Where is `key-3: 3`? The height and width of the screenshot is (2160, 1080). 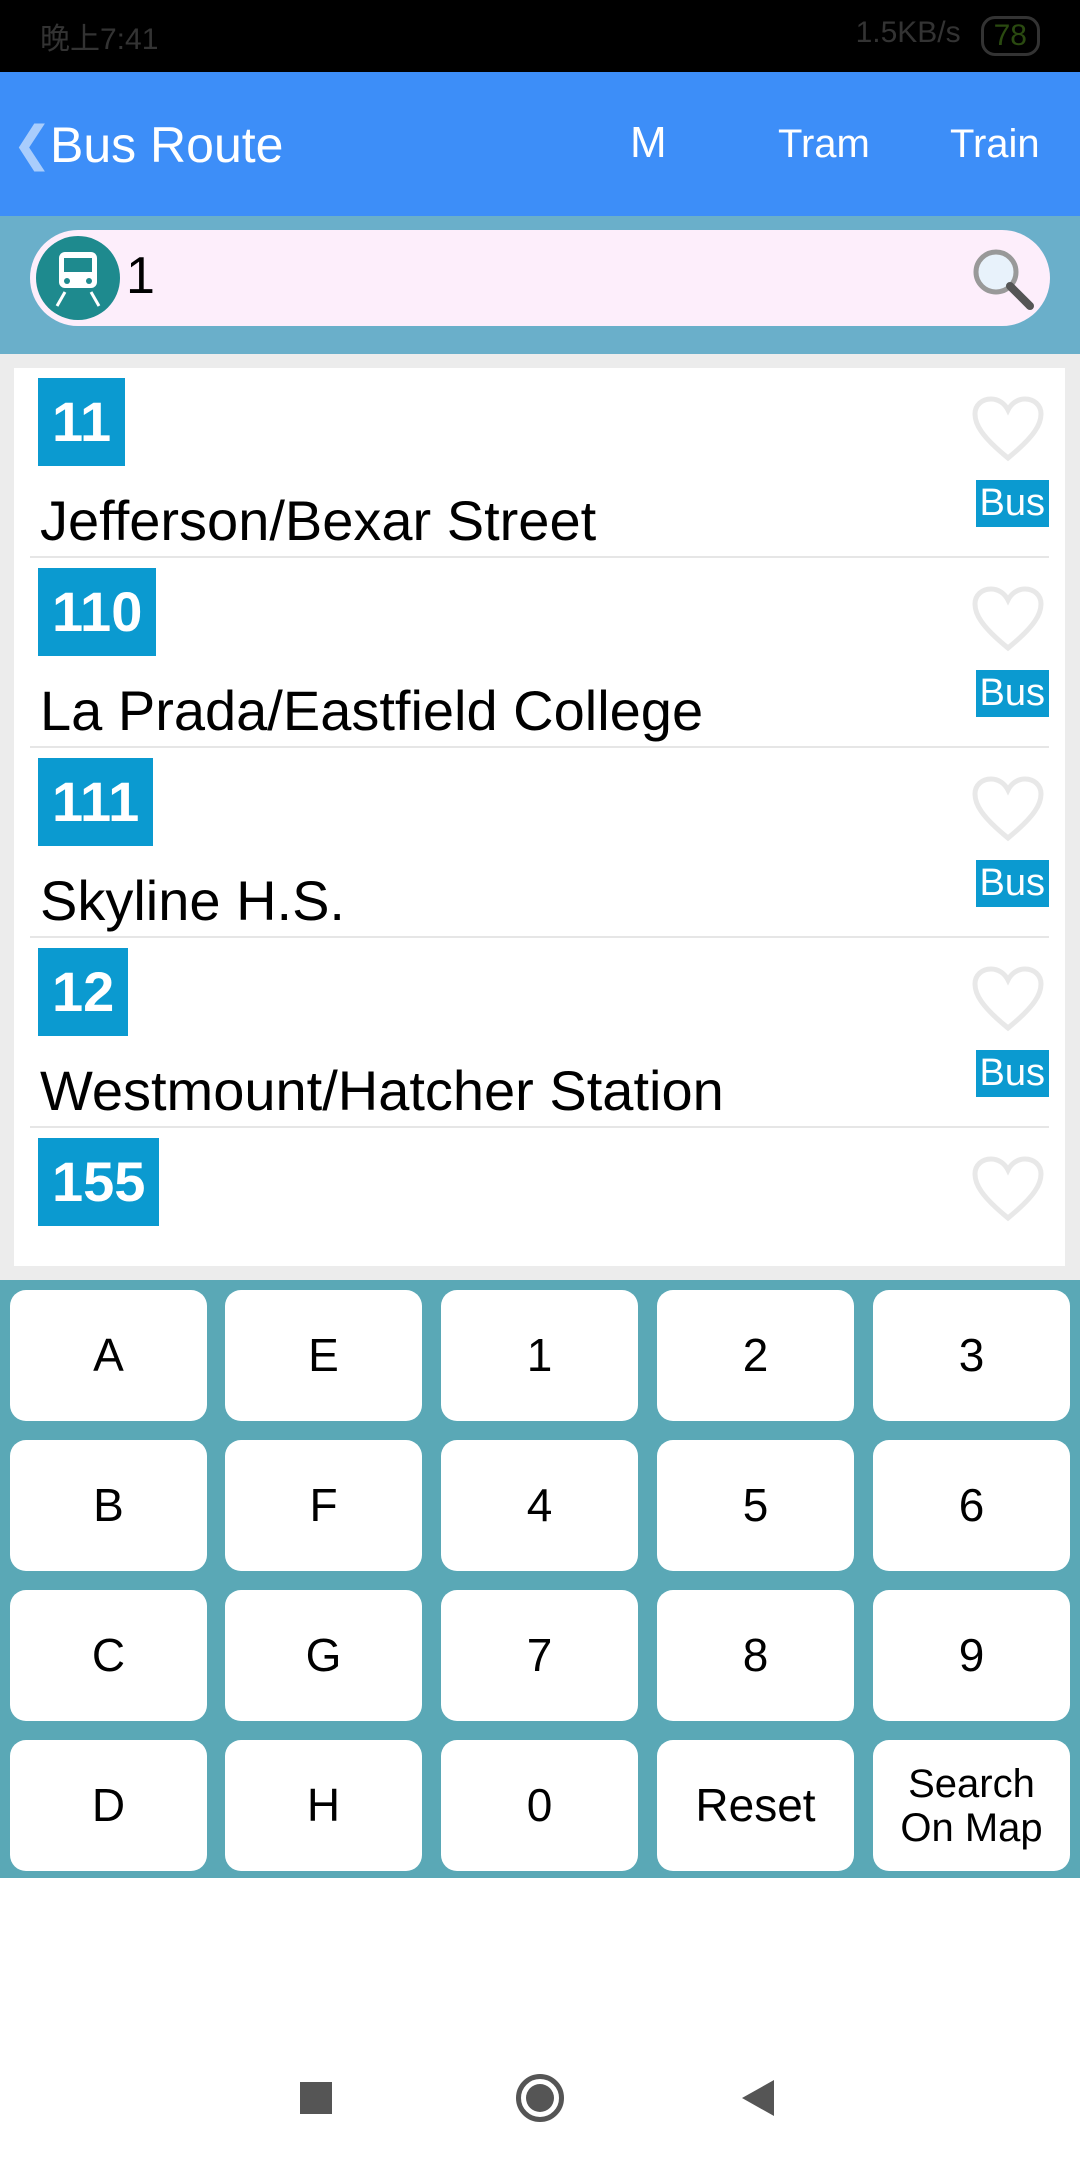
key-3: 3 is located at coordinates (971, 1355).